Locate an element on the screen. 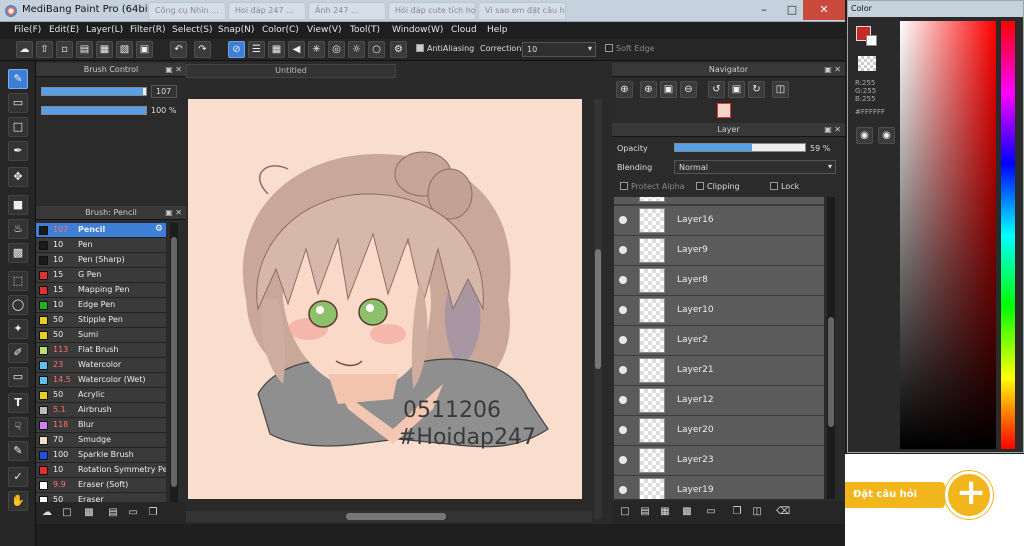 This screenshot has width=1024, height=546. brush-item: 10 Pen (Sharp) is located at coordinates (101, 260).